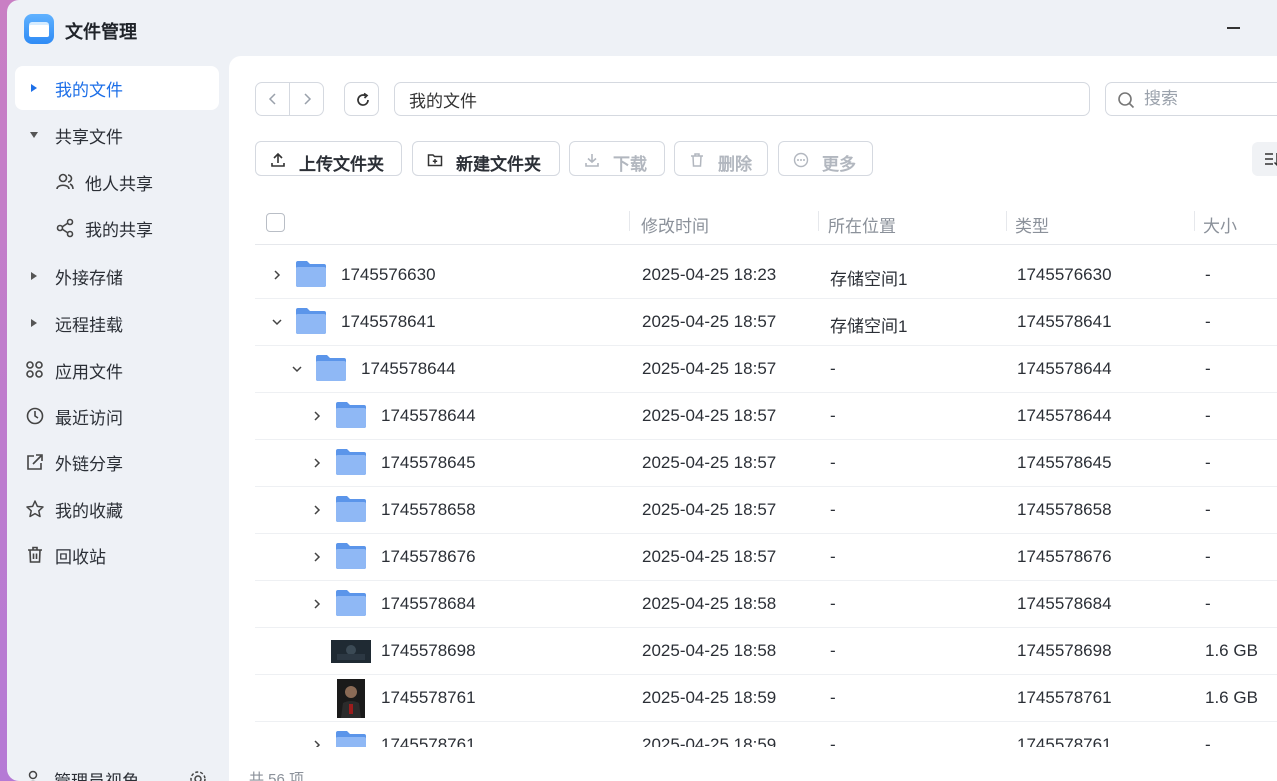 The width and height of the screenshot is (1277, 781). I want to click on column-divider, so click(1194, 221).